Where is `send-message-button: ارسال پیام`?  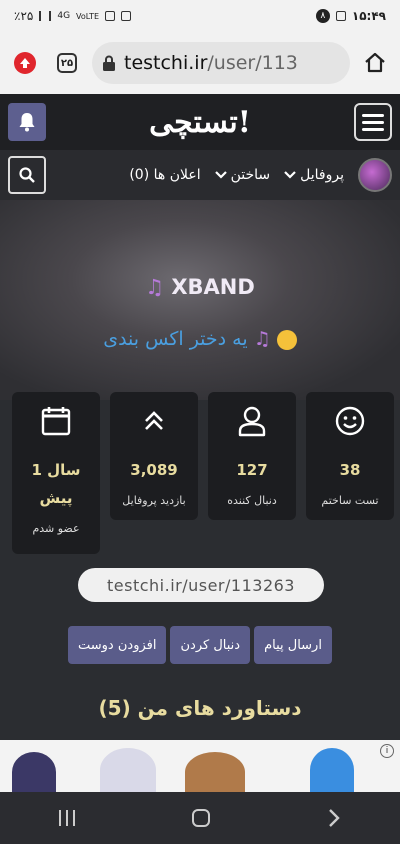
send-message-button: ارسال پیام is located at coordinates (293, 645).